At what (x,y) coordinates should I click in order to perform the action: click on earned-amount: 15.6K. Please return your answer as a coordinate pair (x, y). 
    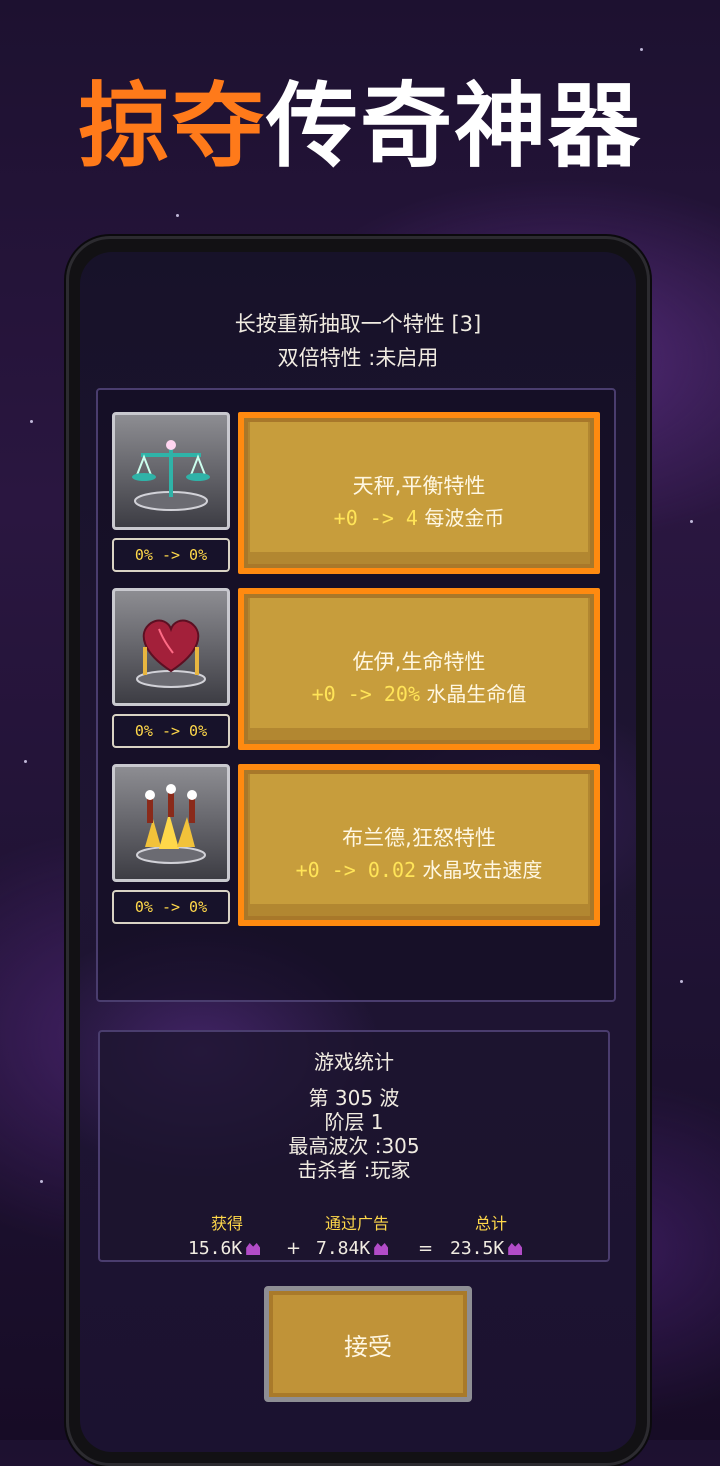
    Looking at the image, I should click on (215, 1248).